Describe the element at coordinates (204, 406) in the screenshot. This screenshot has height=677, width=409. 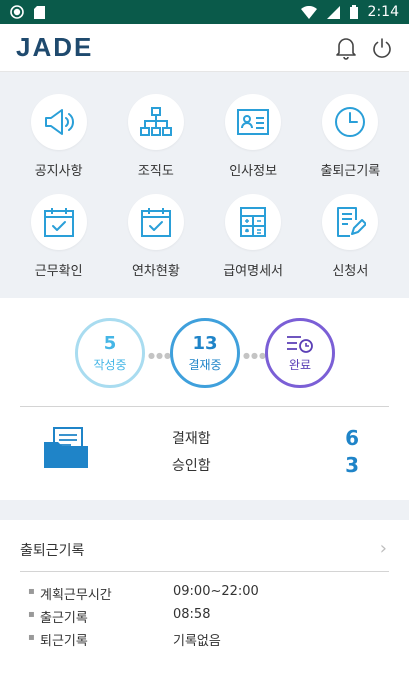
I see `section-divider` at that location.